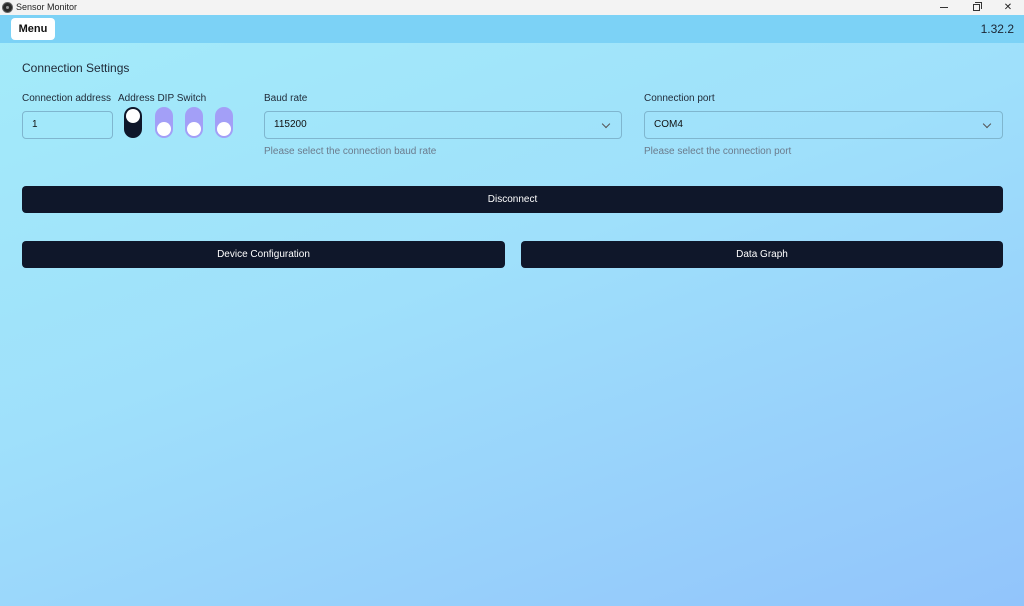 The width and height of the screenshot is (1024, 606). What do you see at coordinates (997, 29) in the screenshot?
I see `version-label: 1.32.2` at bounding box center [997, 29].